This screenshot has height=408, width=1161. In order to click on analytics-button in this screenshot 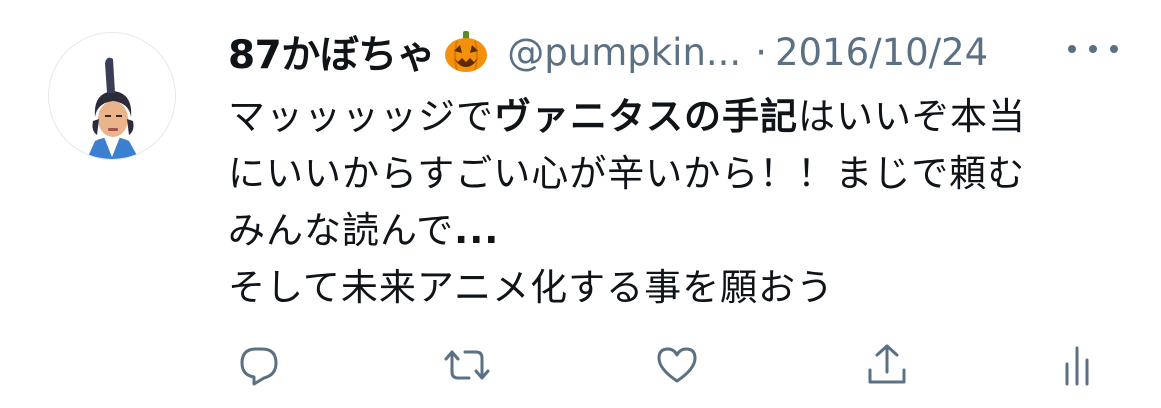, I will do `click(1077, 365)`.